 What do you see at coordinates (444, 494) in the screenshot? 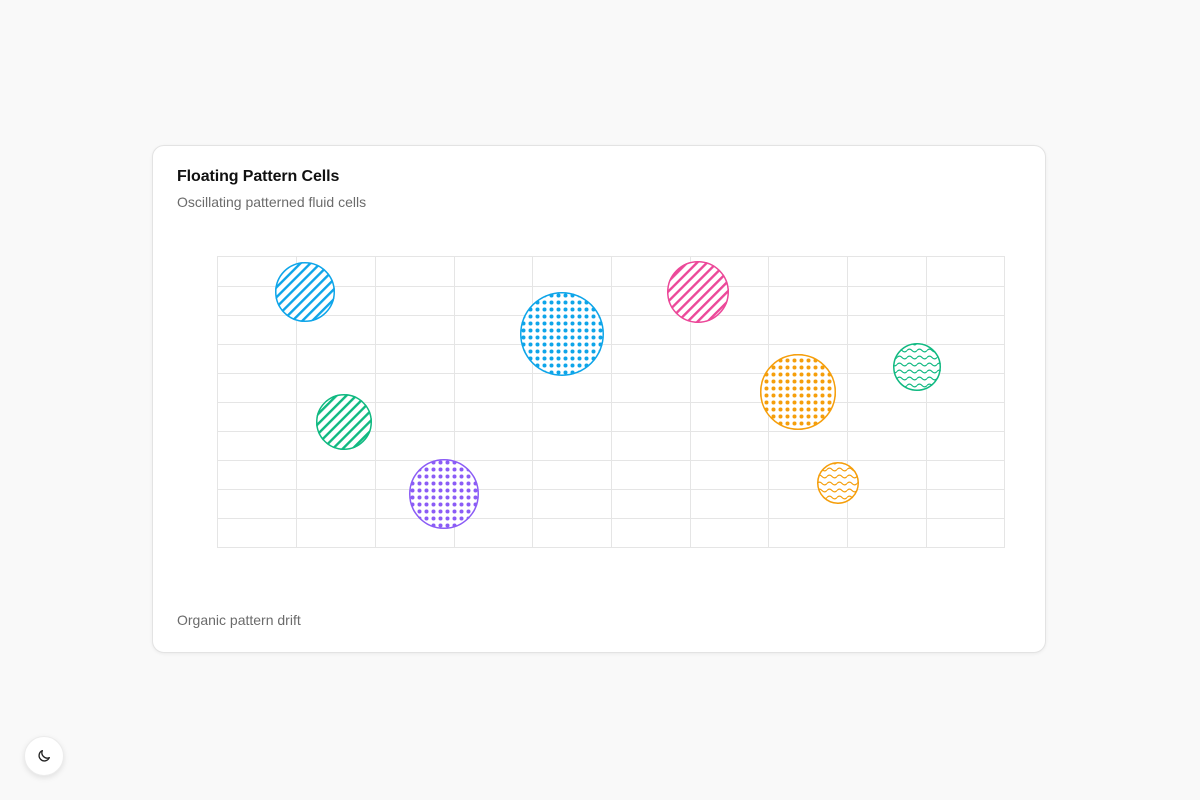
I see `cell-purple-dots` at bounding box center [444, 494].